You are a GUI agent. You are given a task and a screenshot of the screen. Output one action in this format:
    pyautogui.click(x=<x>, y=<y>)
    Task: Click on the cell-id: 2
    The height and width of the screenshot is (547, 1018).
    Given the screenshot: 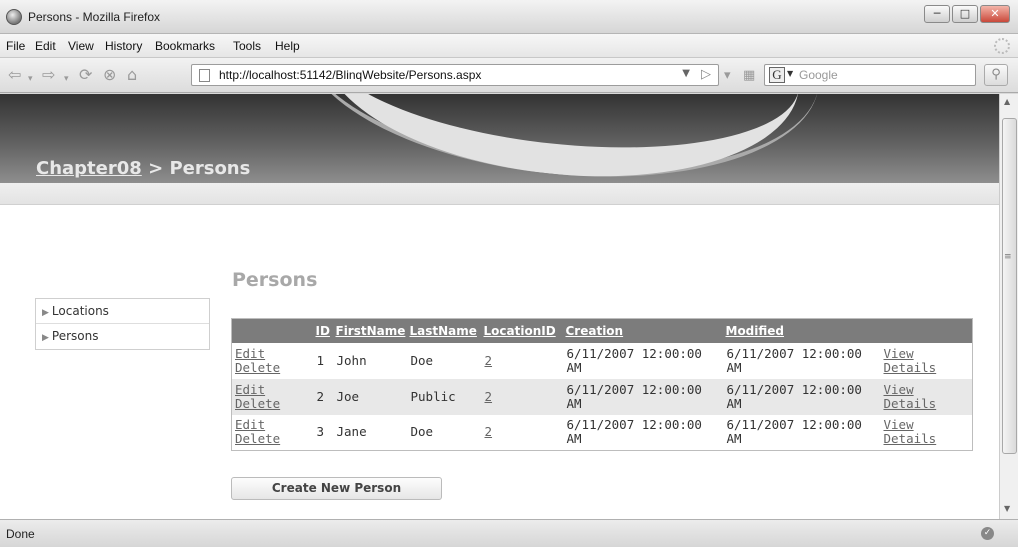 What is the action you would take?
    pyautogui.click(x=323, y=396)
    